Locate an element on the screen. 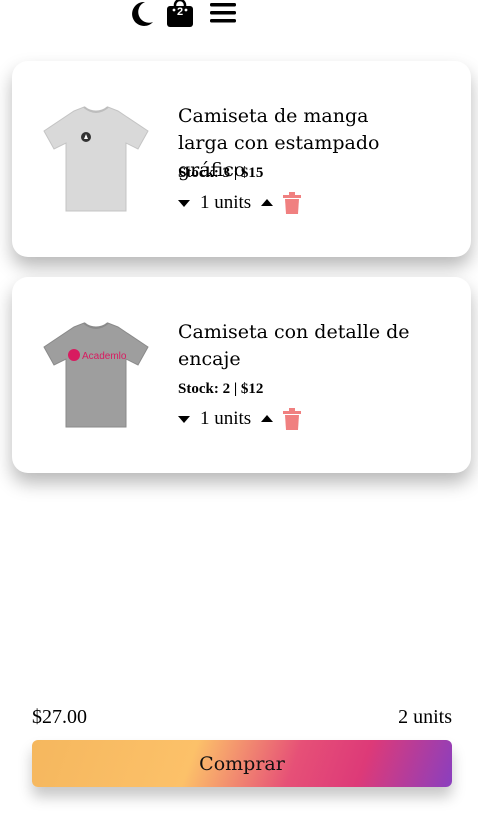 The width and height of the screenshot is (478, 831). buy-button: Comprar is located at coordinates (242, 763).